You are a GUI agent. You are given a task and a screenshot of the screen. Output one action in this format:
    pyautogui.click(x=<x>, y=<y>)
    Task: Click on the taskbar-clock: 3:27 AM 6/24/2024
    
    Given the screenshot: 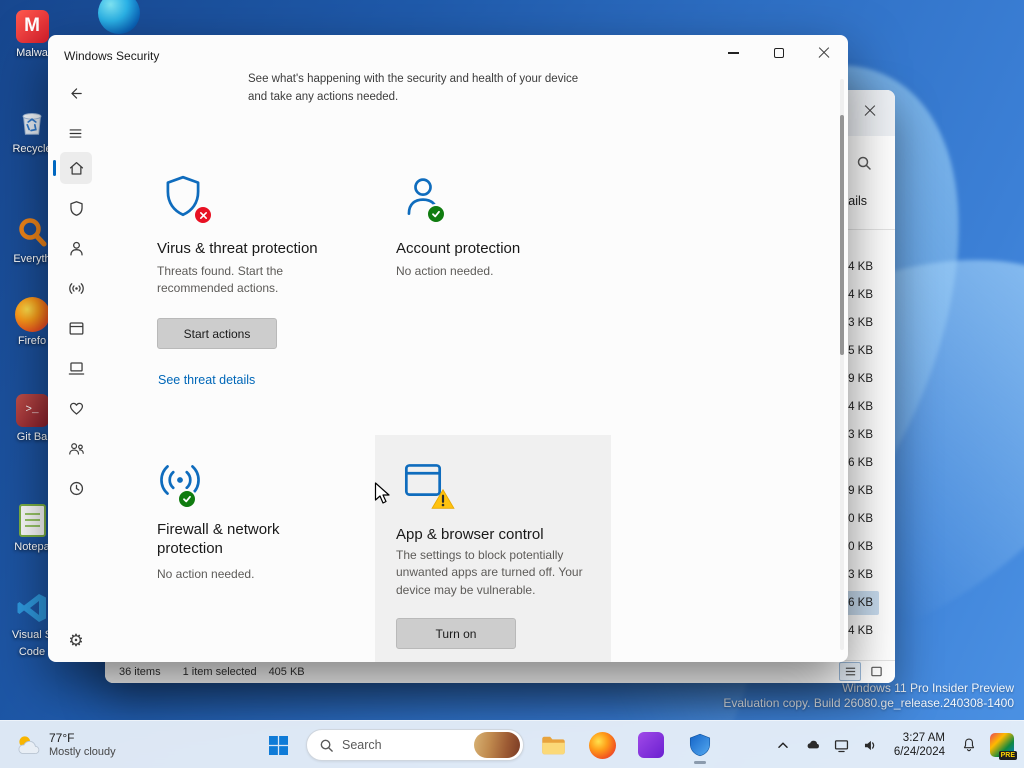 What is the action you would take?
    pyautogui.click(x=919, y=745)
    